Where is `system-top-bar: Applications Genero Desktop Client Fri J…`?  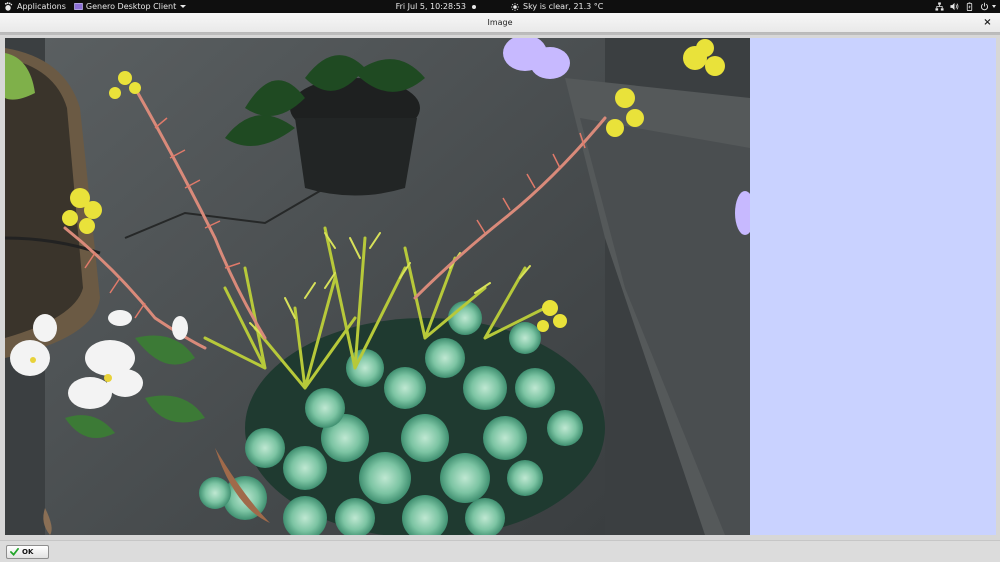 system-top-bar: Applications Genero Desktop Client Fri J… is located at coordinates (500, 6).